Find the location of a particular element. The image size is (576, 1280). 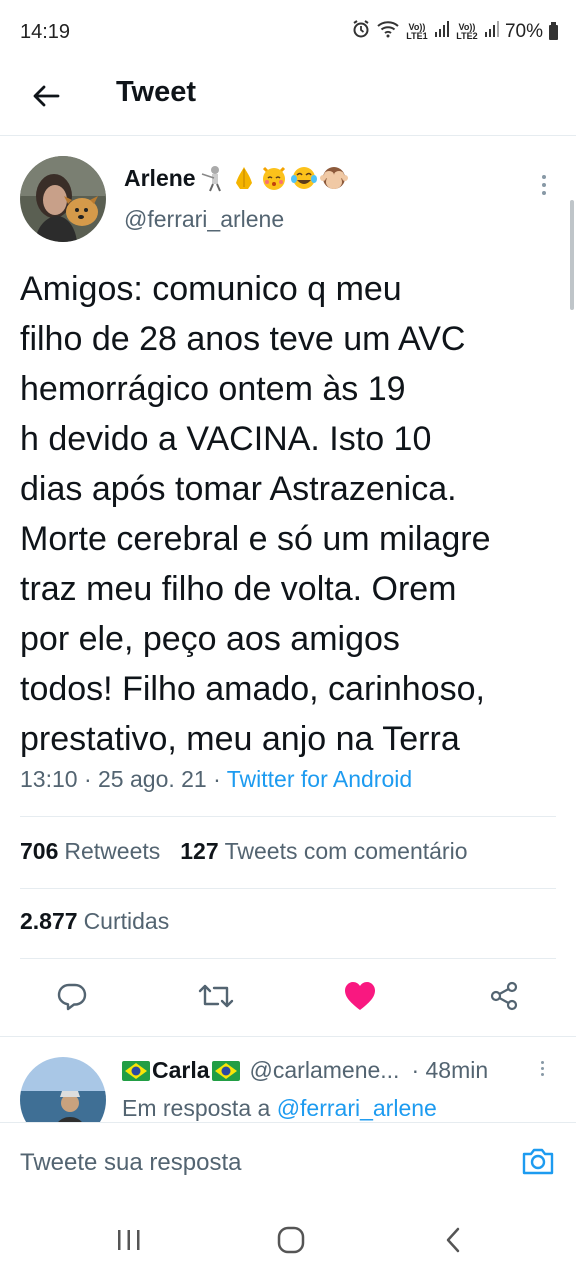

share-icon is located at coordinates (504, 998).